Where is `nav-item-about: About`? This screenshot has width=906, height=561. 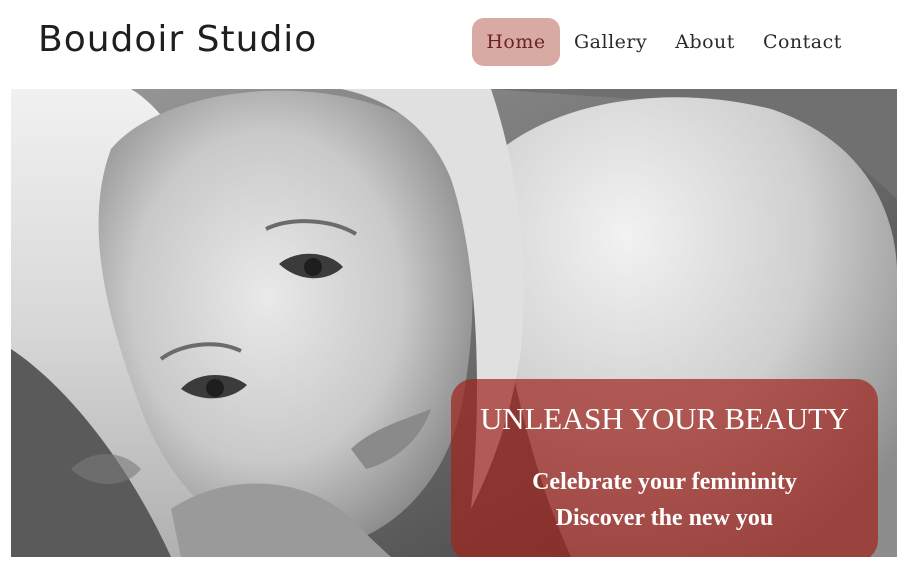 nav-item-about: About is located at coordinates (705, 42).